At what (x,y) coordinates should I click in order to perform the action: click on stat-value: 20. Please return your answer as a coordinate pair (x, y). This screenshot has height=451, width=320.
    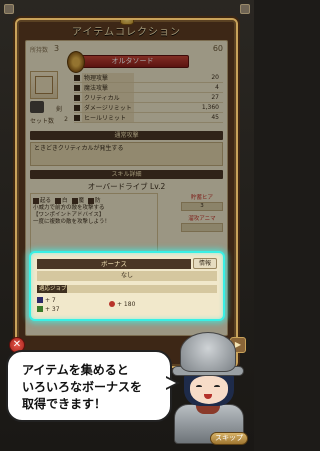
    Looking at the image, I should click on (215, 77).